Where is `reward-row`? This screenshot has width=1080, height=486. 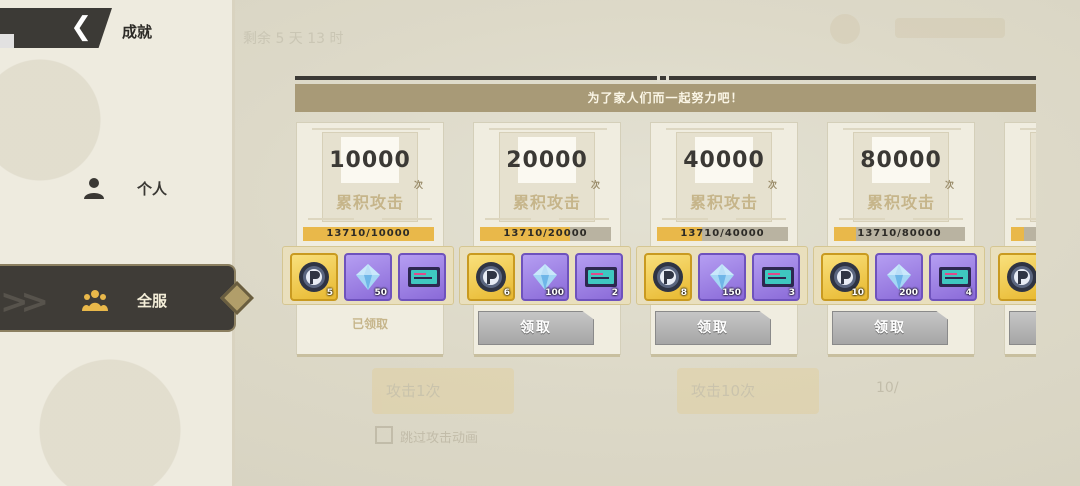 reward-row is located at coordinates (1013, 275).